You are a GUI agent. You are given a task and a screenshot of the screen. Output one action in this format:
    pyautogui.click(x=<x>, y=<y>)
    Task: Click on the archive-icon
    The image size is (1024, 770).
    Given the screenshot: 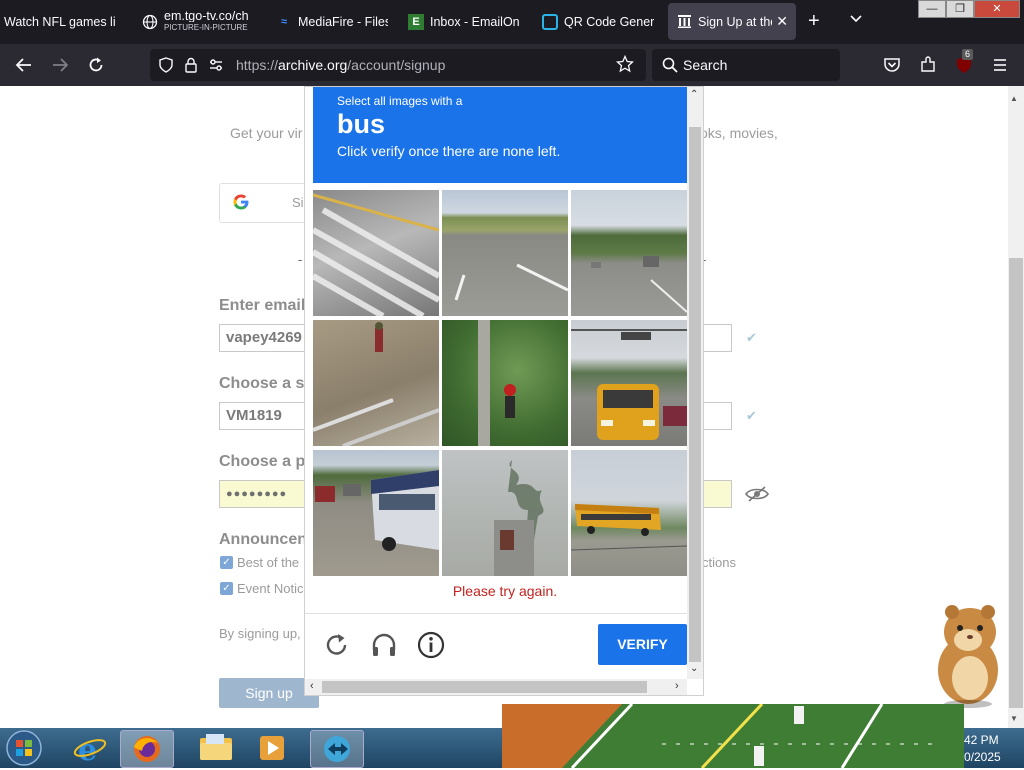 What is the action you would take?
    pyautogui.click(x=684, y=22)
    